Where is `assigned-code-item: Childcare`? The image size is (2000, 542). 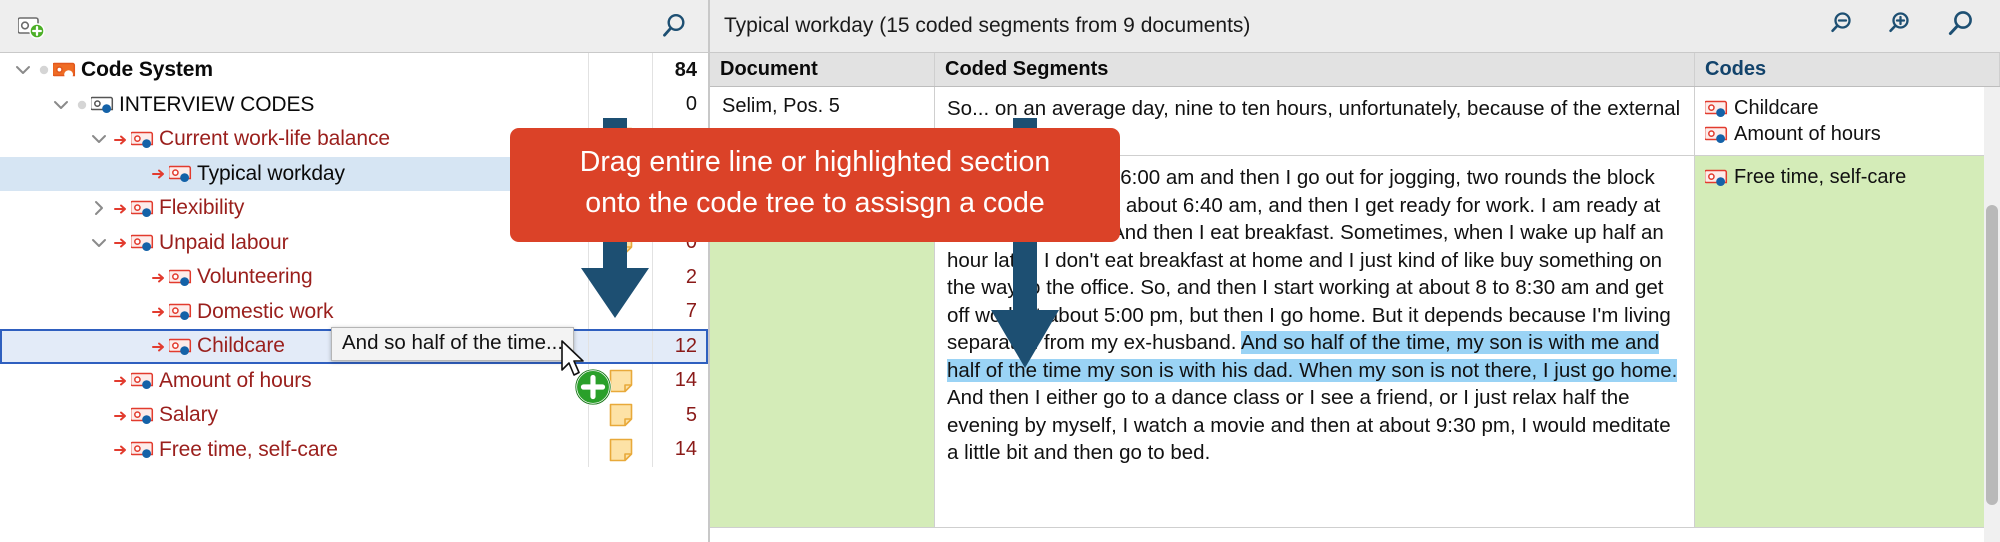
assigned-code-item: Childcare is located at coordinates (1847, 108).